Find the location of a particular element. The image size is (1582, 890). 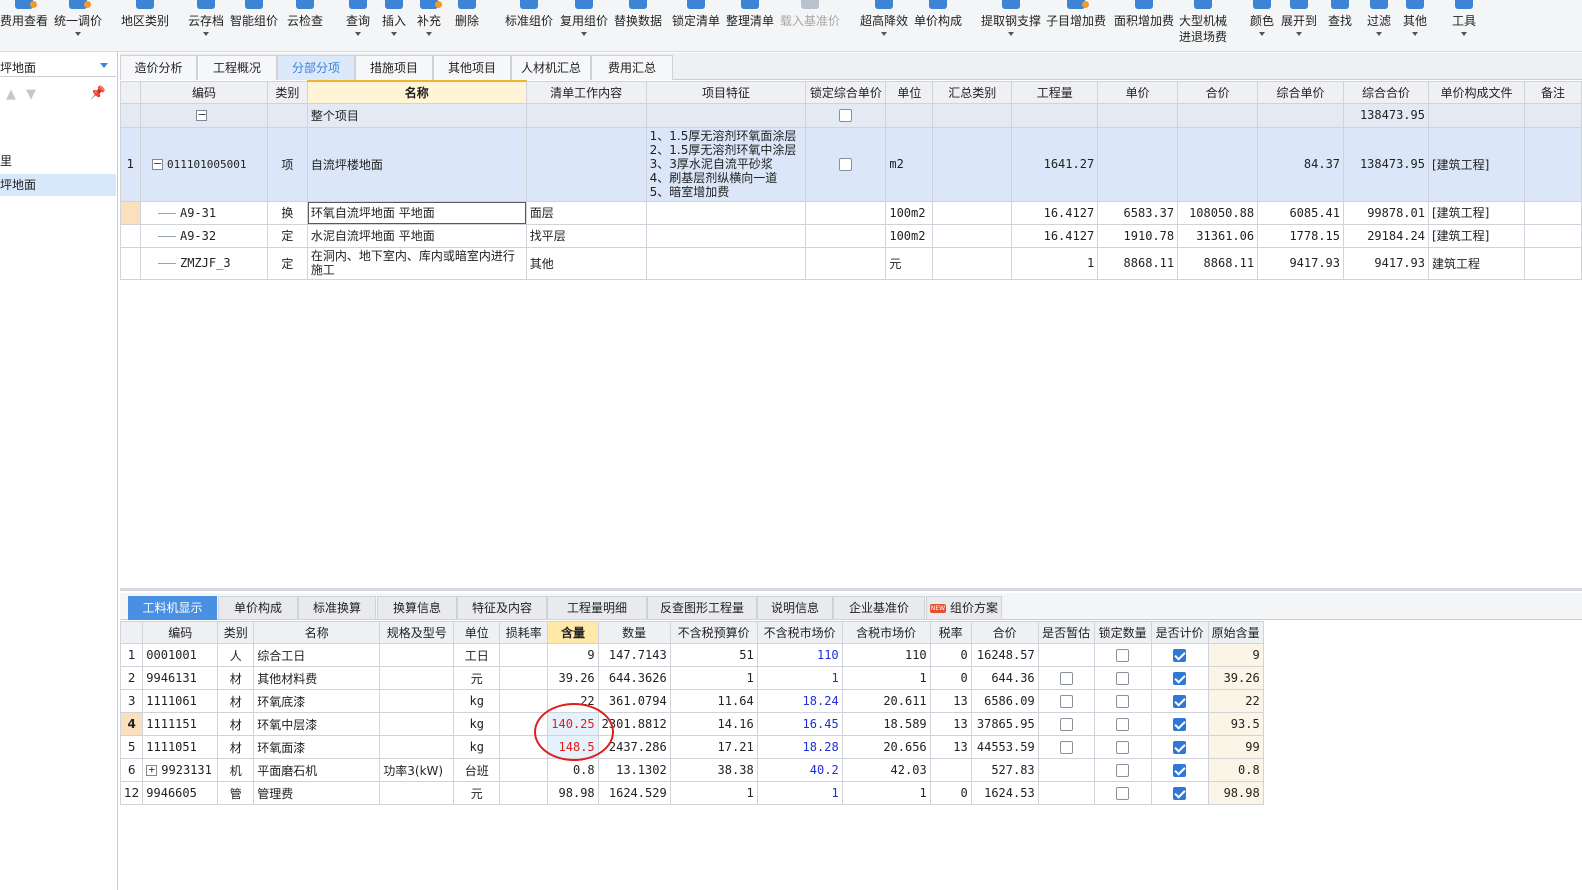

code-cell: A9-32 is located at coordinates (203, 235).